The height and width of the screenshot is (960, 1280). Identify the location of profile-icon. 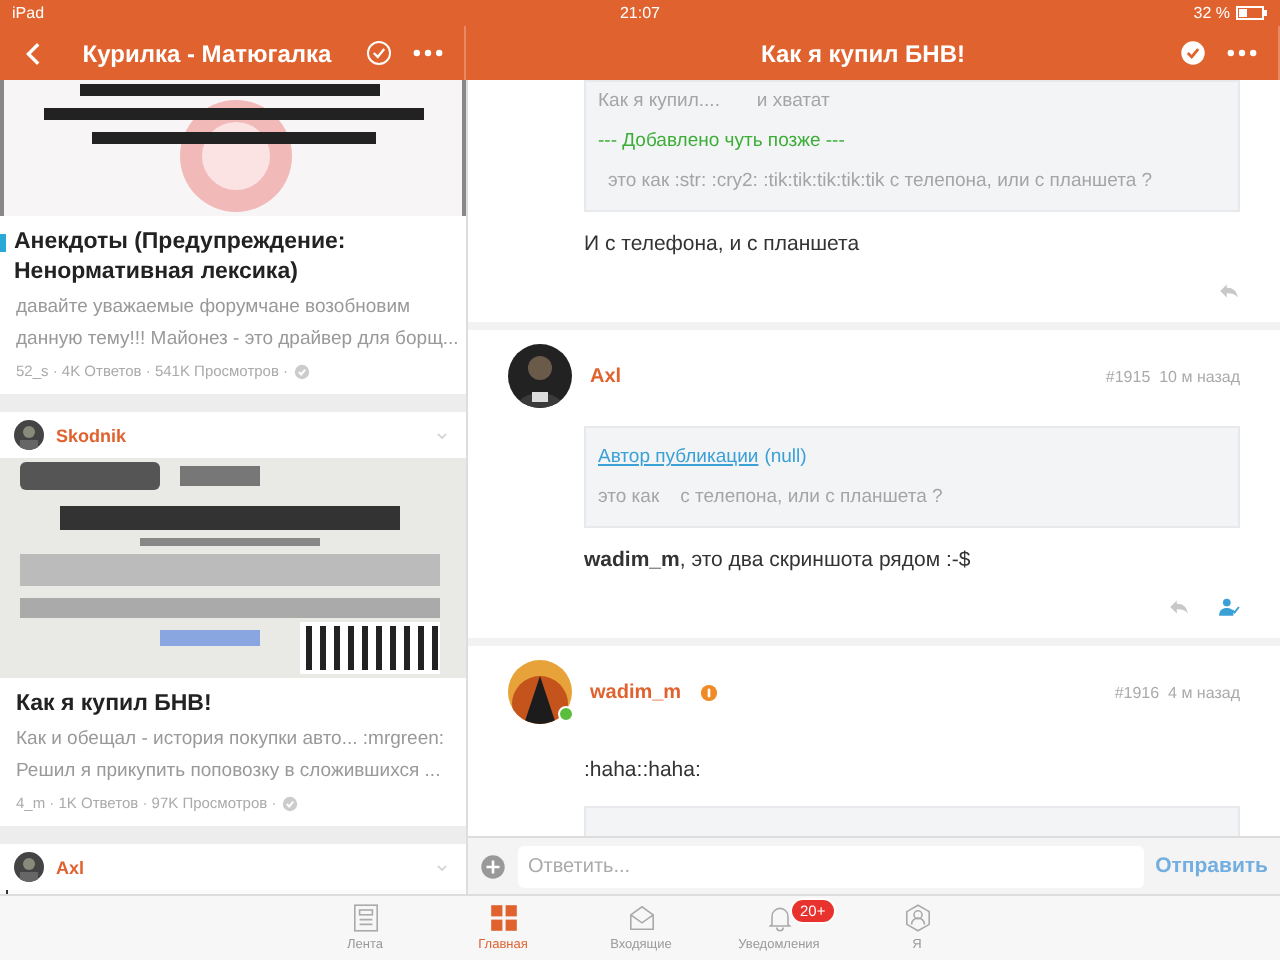
(917, 918).